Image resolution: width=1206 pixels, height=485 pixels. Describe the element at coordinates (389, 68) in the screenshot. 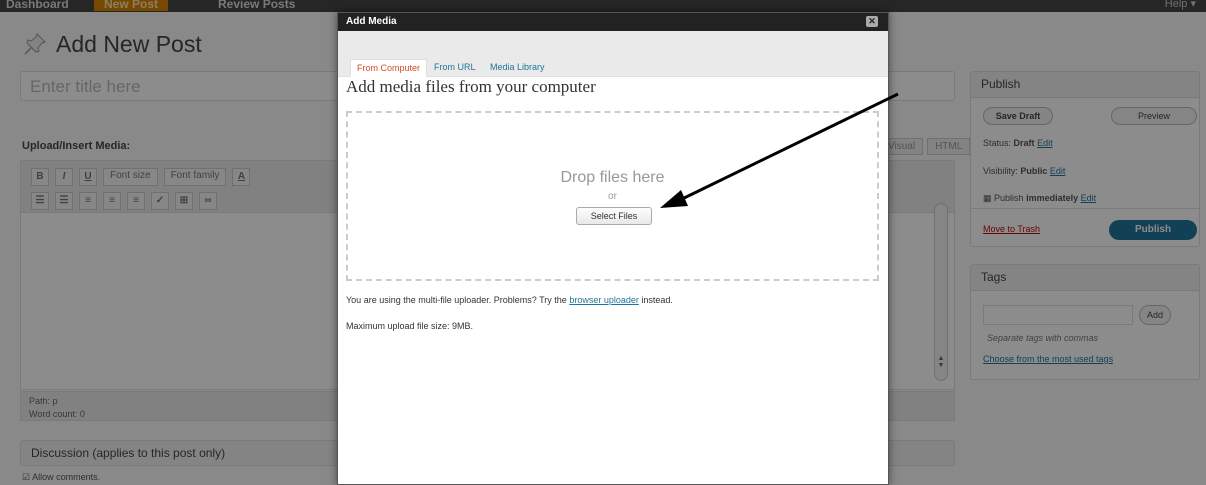

I see `tab-from-computer: From Computer` at that location.